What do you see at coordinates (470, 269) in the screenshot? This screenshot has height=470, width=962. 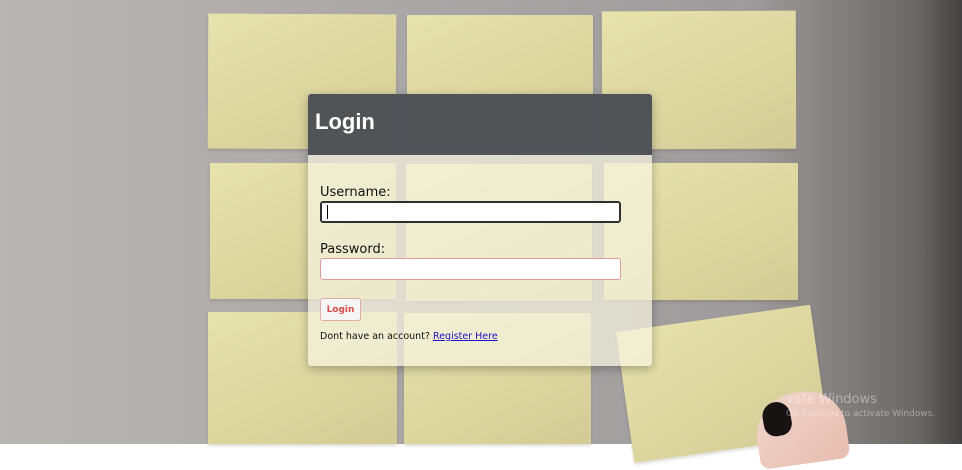 I see `password-input` at bounding box center [470, 269].